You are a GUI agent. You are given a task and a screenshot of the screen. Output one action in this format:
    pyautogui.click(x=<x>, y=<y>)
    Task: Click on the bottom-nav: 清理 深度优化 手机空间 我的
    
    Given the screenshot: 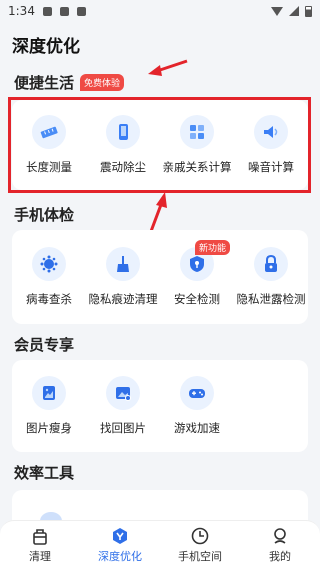 What is the action you would take?
    pyautogui.click(x=160, y=544)
    